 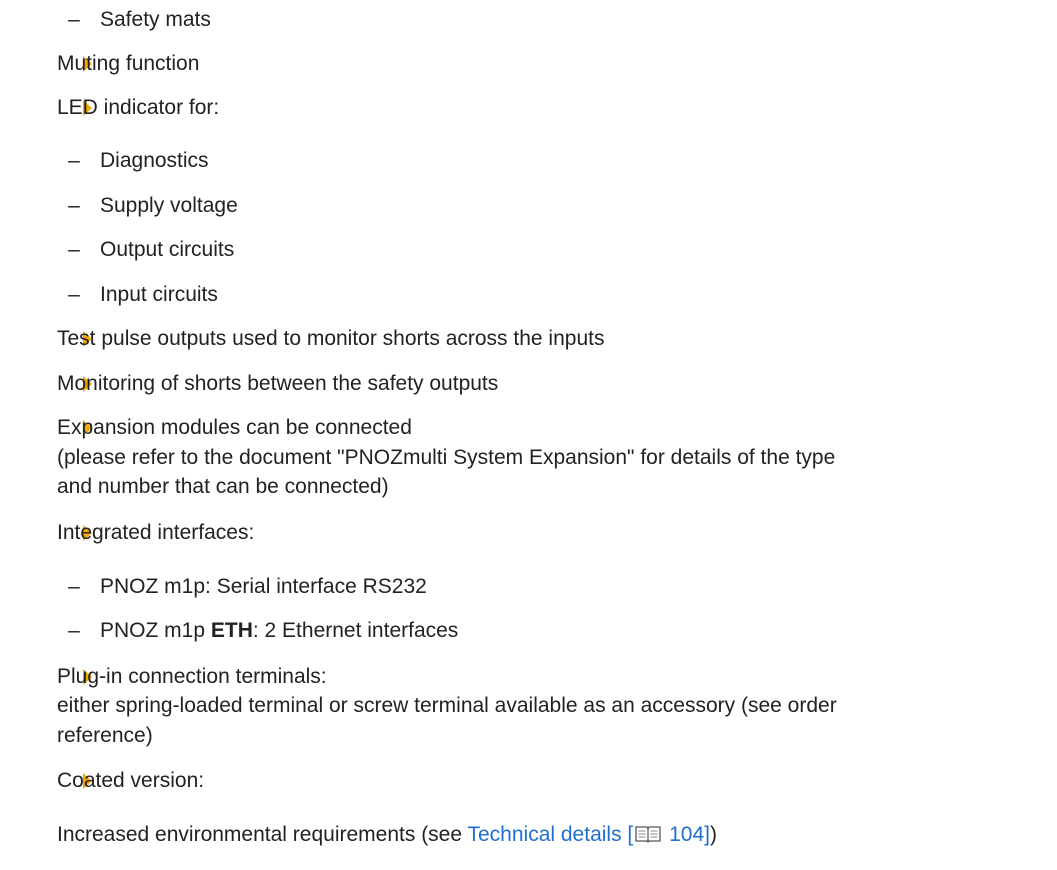 What do you see at coordinates (169, 205) in the screenshot?
I see `list-item-label: Supply voltage` at bounding box center [169, 205].